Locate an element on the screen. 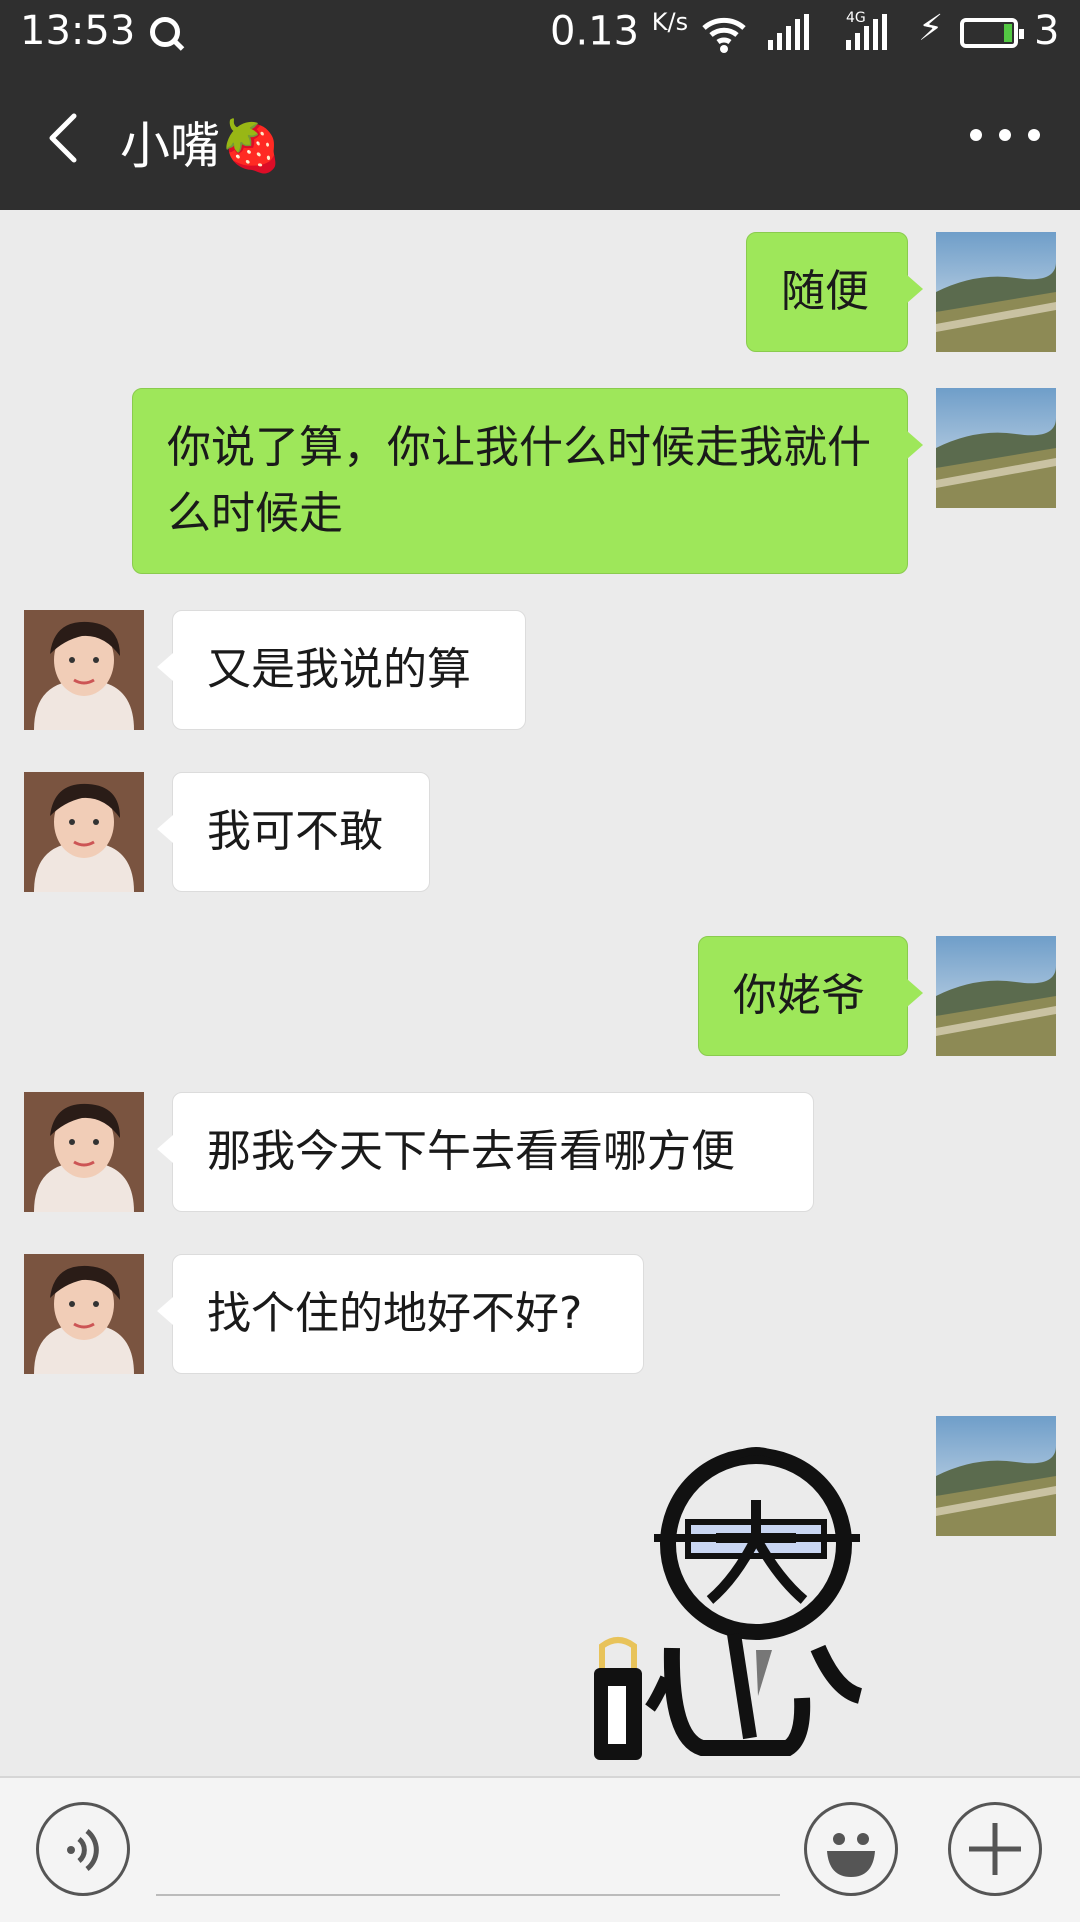  message-text: 你姥爷 is located at coordinates (799, 995).